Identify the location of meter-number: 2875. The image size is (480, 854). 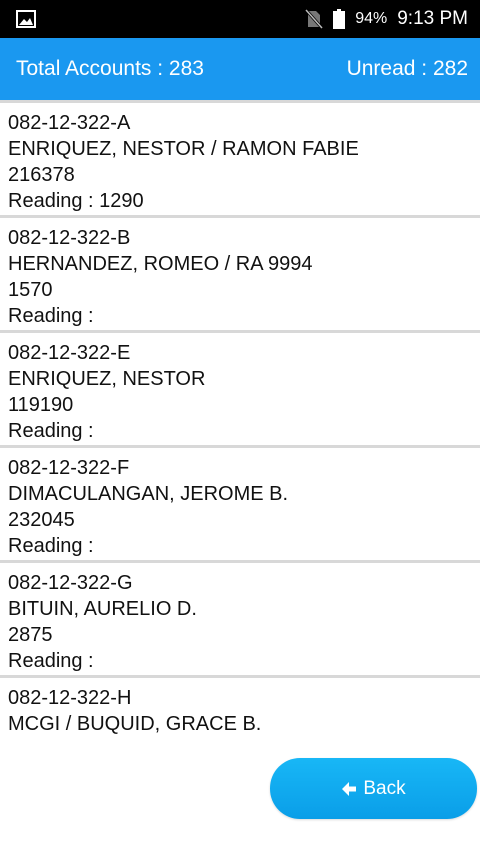
(30, 635).